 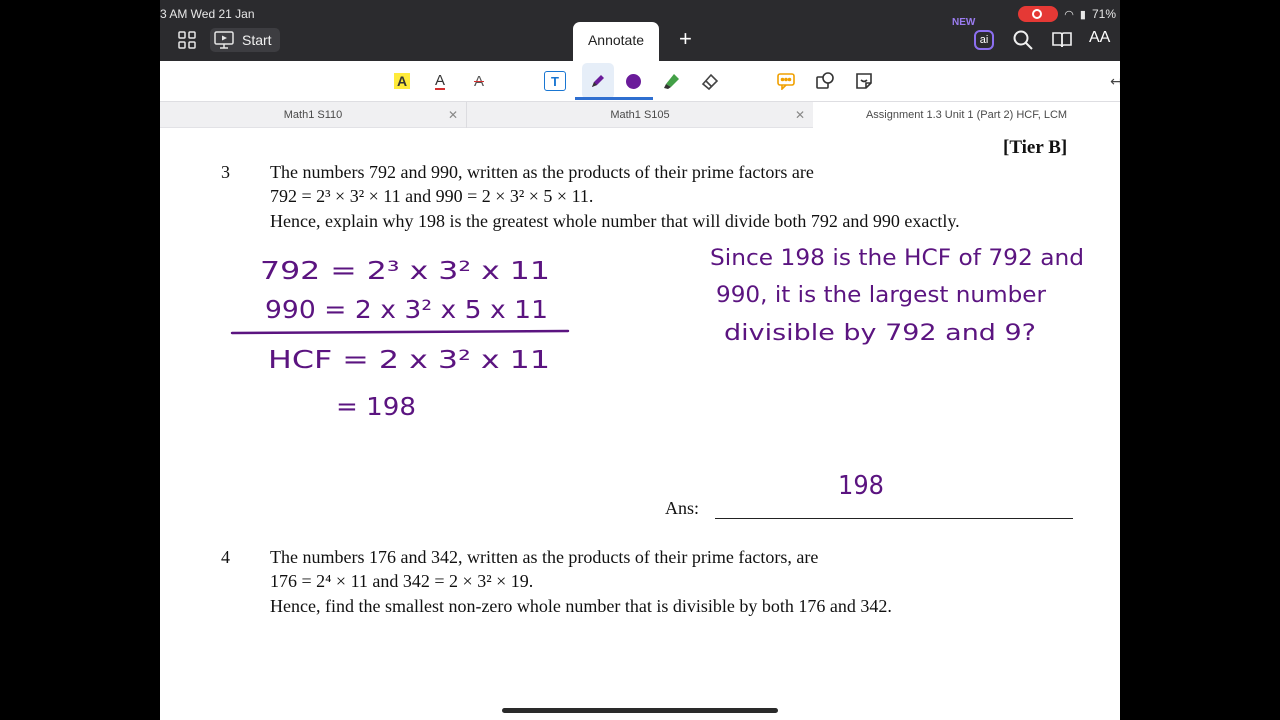 I want to click on home-indicator, so click(x=640, y=710).